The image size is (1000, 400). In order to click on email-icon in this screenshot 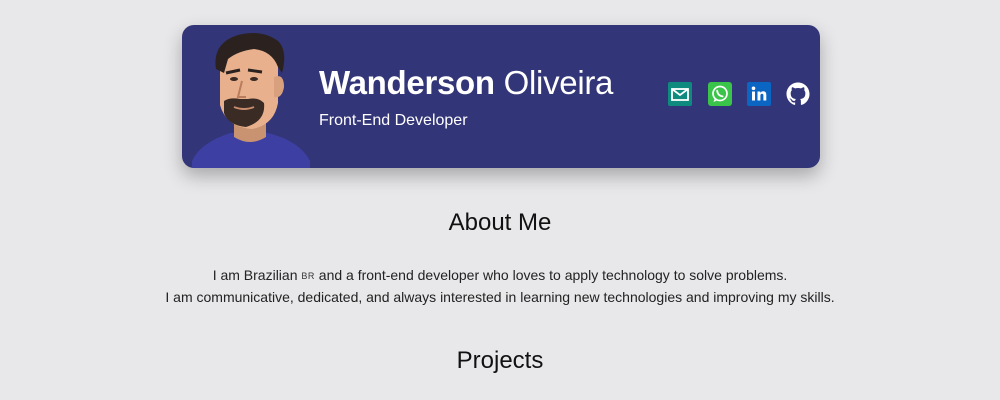, I will do `click(680, 94)`.